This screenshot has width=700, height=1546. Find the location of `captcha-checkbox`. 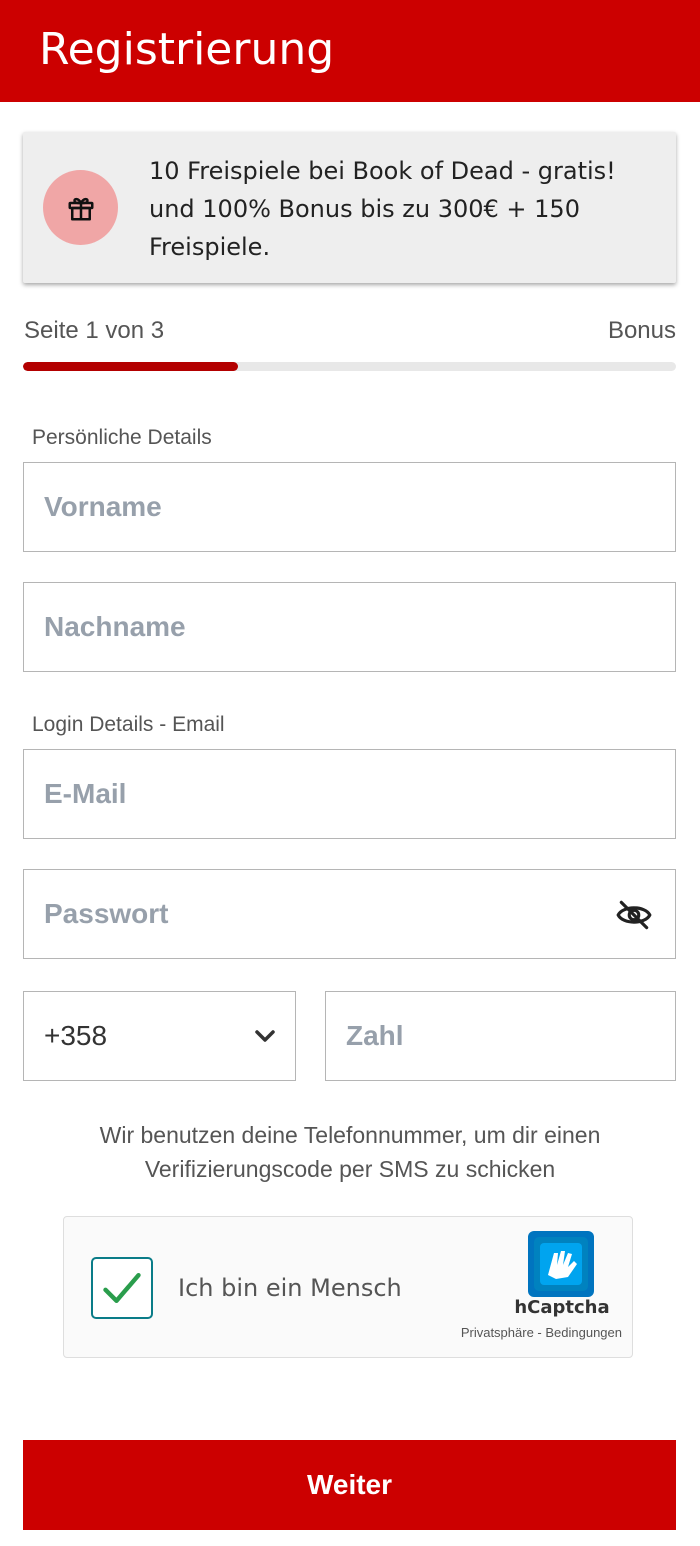

captcha-checkbox is located at coordinates (122, 1288).